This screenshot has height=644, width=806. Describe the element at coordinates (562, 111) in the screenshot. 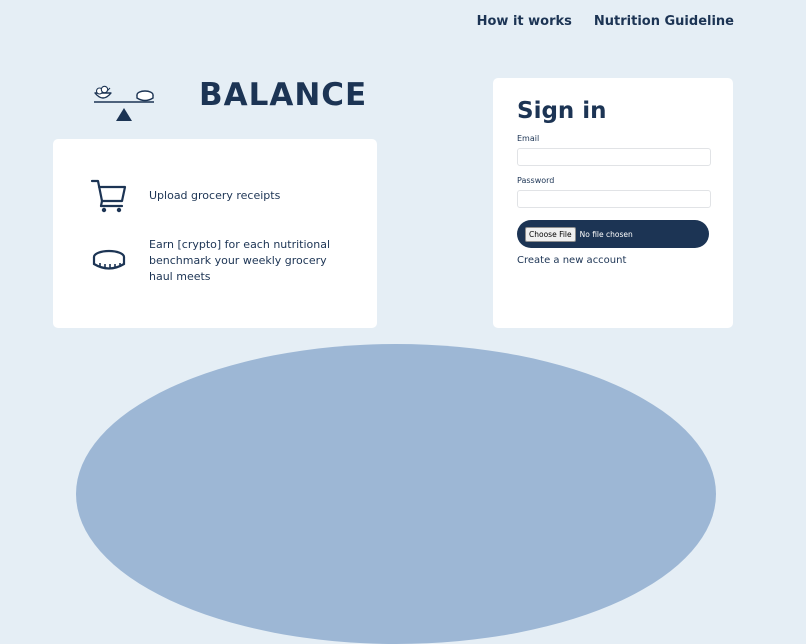

I see `signin-title: Sign in` at that location.